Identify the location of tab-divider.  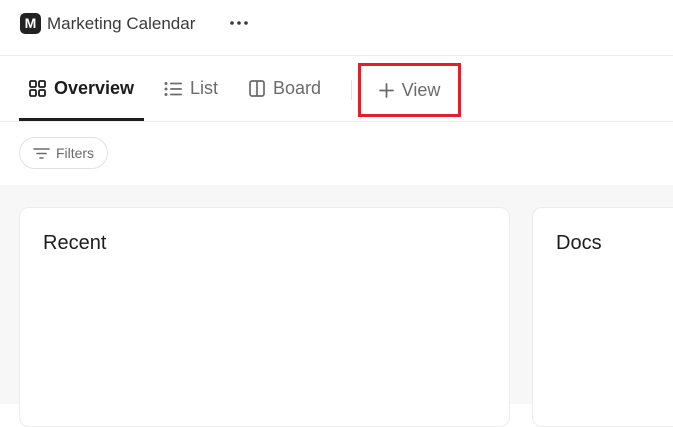
(351, 90).